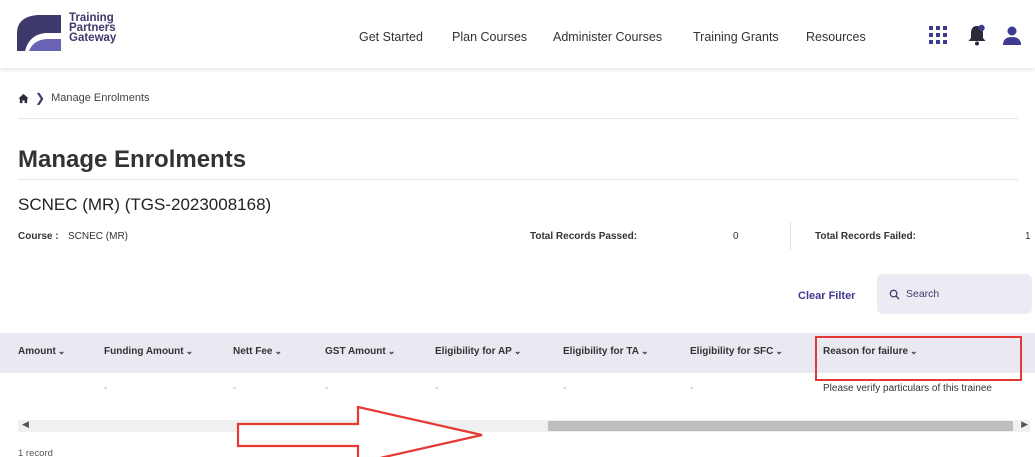 Image resolution: width=1035 pixels, height=457 pixels. I want to click on brand-logo: Training Partners Gateway, so click(70, 32).